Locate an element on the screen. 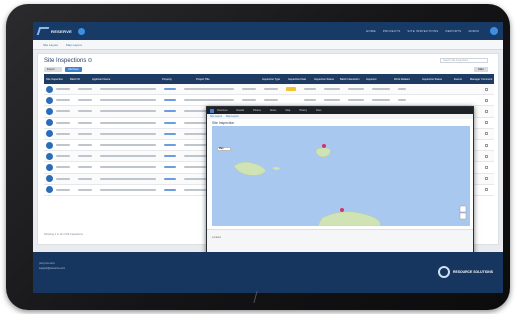 The height and width of the screenshot is (314, 516). nav-item-reports: REPORTS is located at coordinates (453, 31).